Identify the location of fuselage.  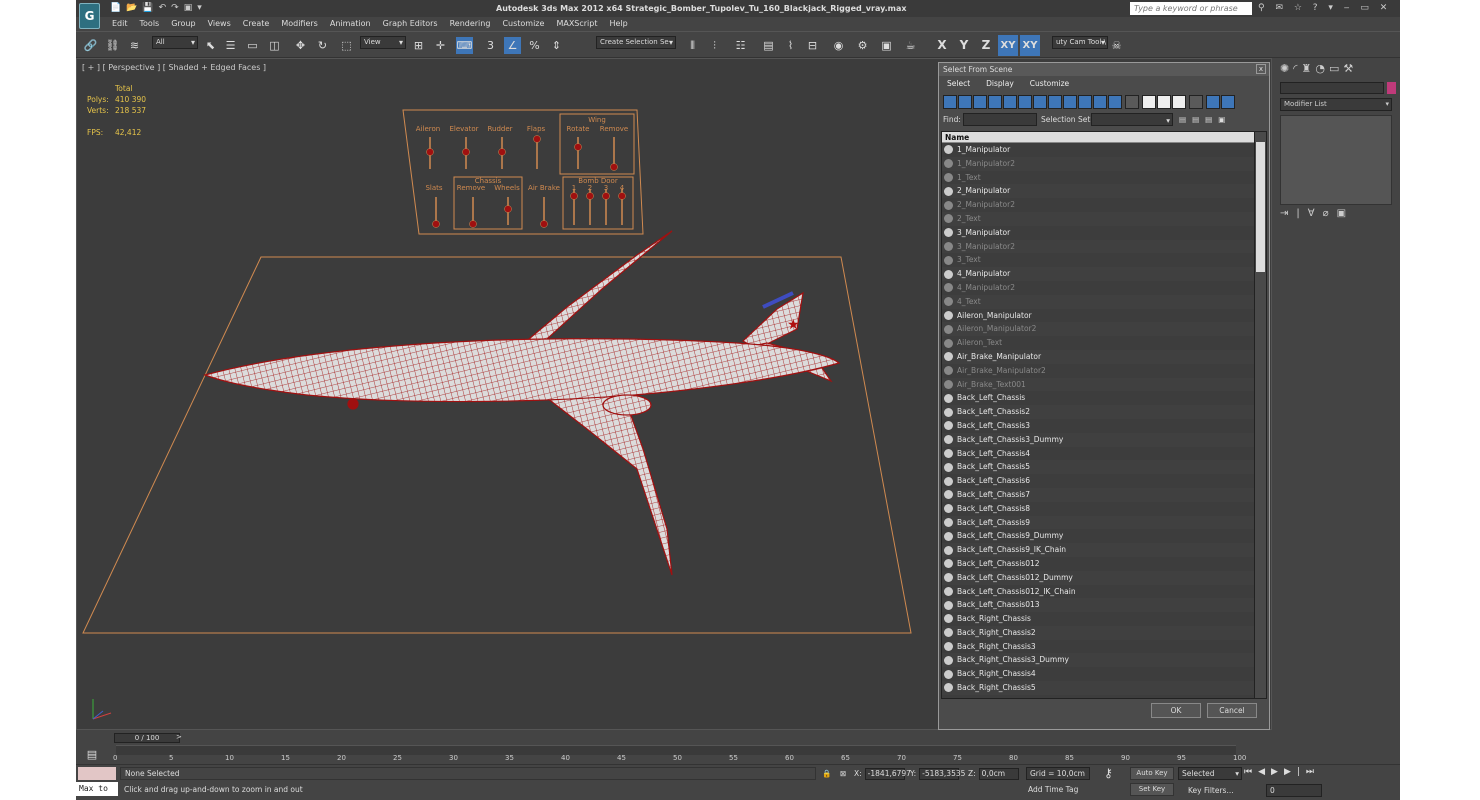
(522, 370).